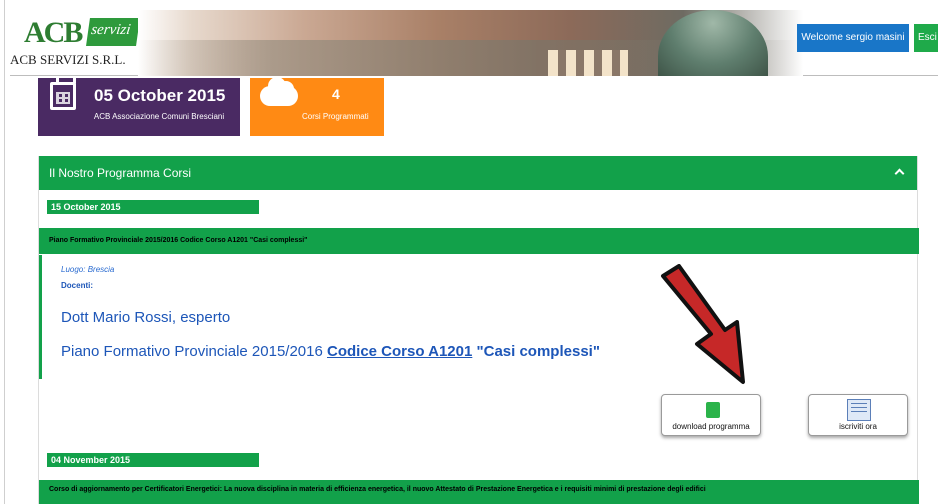 The height and width of the screenshot is (504, 938). What do you see at coordinates (63, 94) in the screenshot?
I see `calendar-icon` at bounding box center [63, 94].